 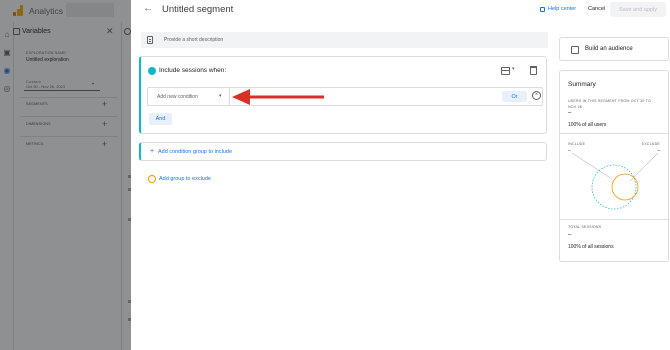 I want to click on add-exclude-group: Add group to exclude, so click(x=179, y=179).